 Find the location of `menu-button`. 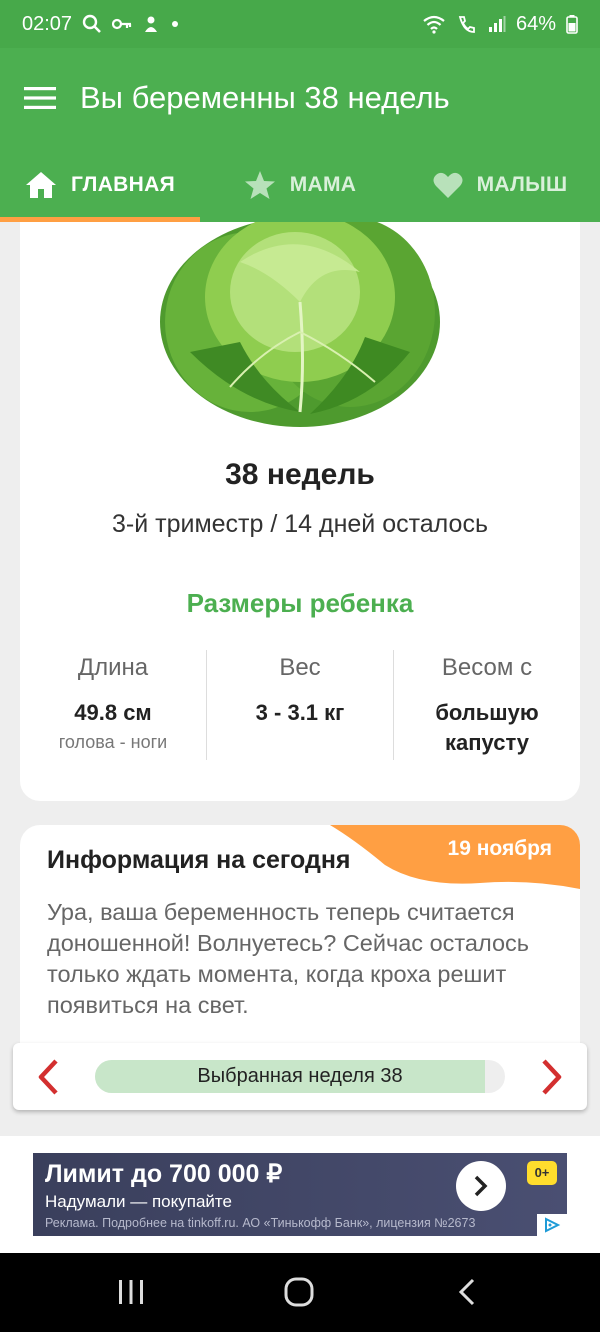

menu-button is located at coordinates (40, 98).